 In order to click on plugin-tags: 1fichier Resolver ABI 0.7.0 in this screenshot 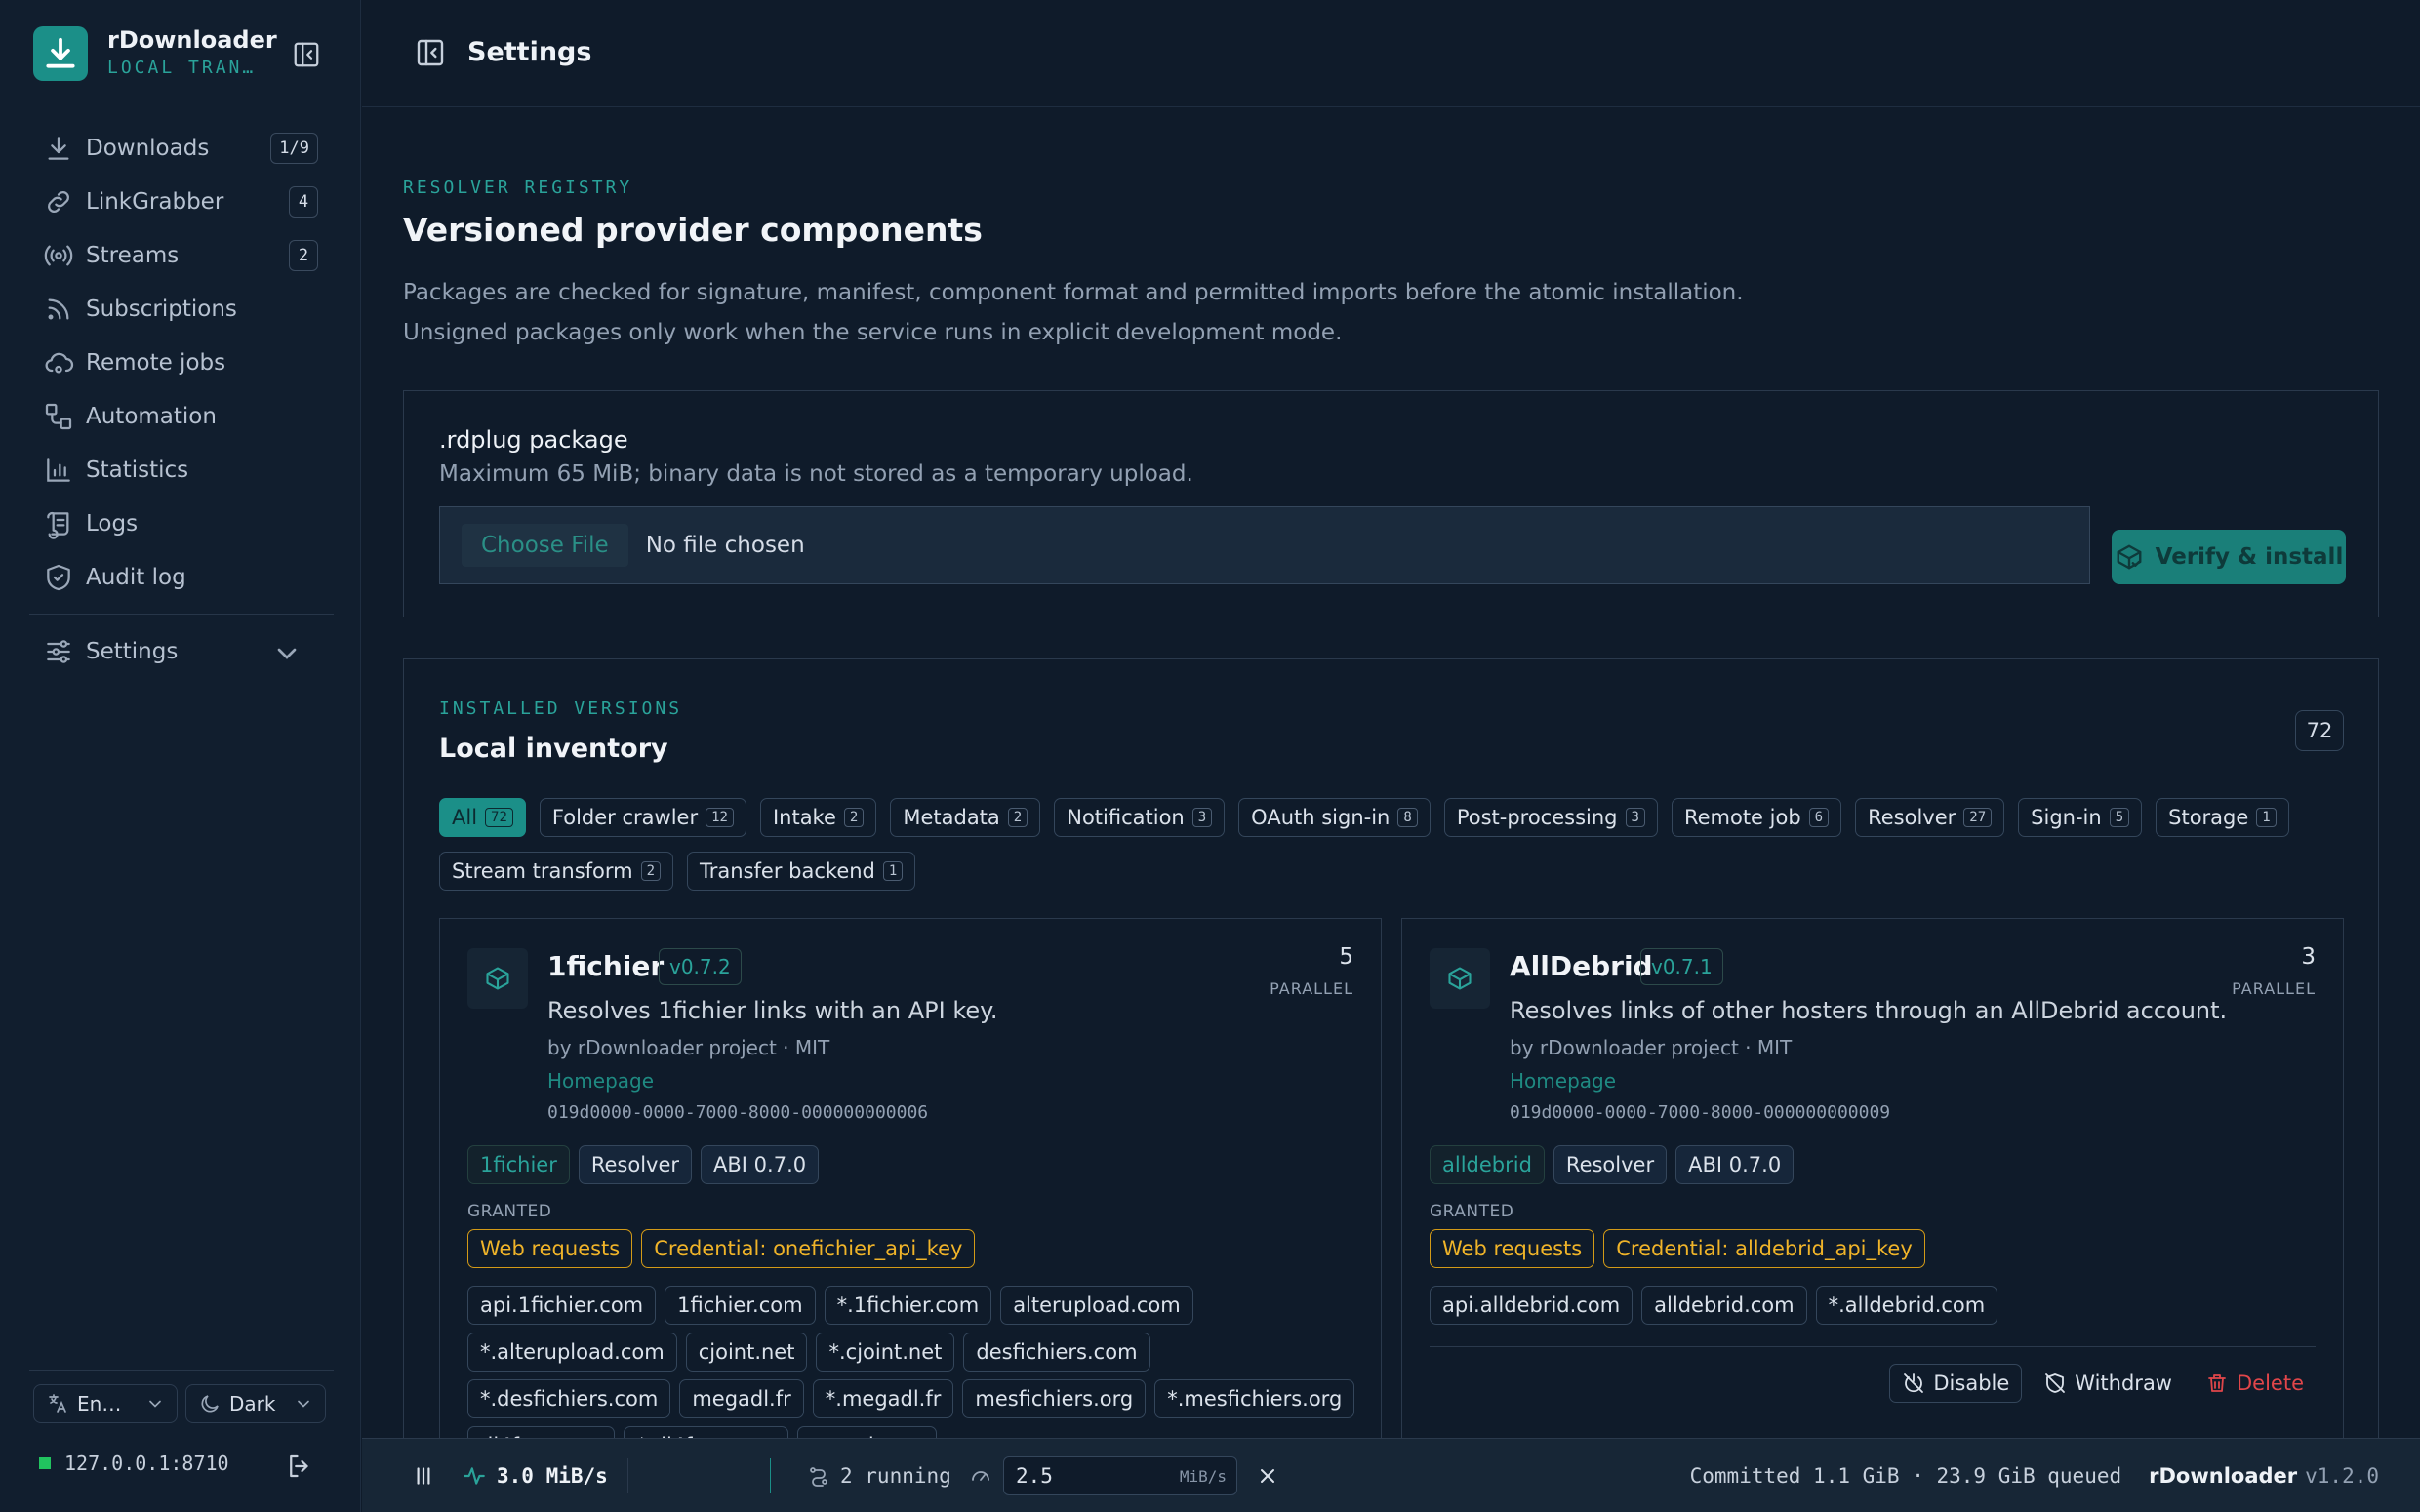, I will do `click(647, 1164)`.